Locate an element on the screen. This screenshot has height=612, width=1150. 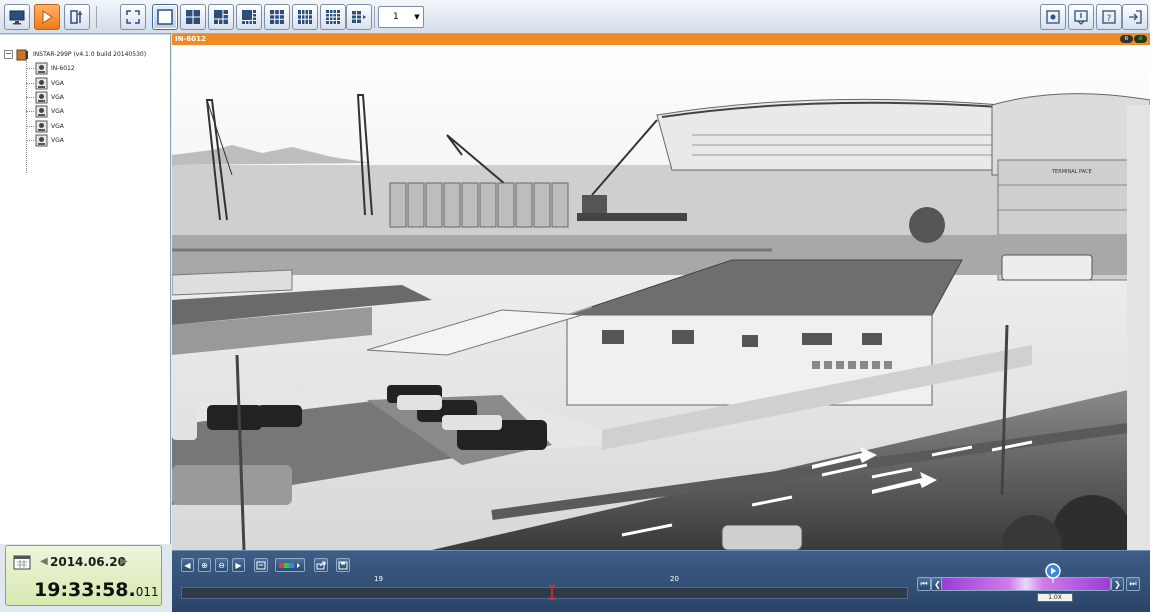
tree-item-channel-5: VGA is located at coordinates (45, 126).